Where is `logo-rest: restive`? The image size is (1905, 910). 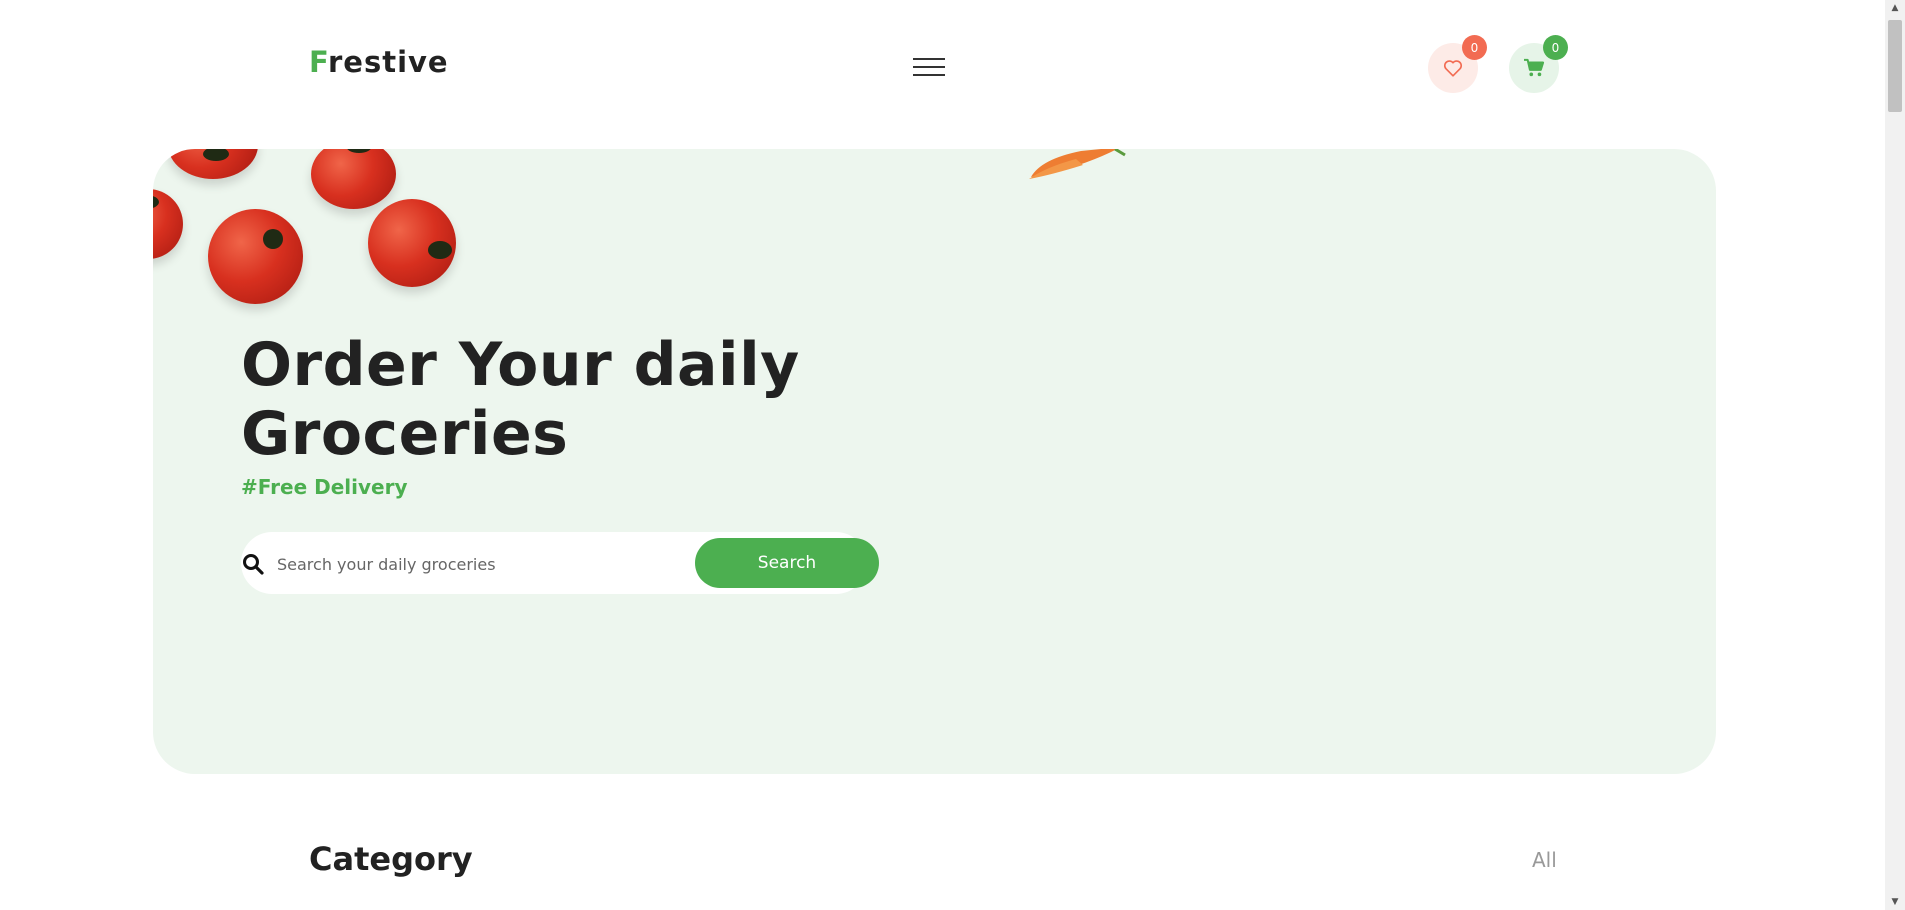 logo-rest: restive is located at coordinates (388, 62).